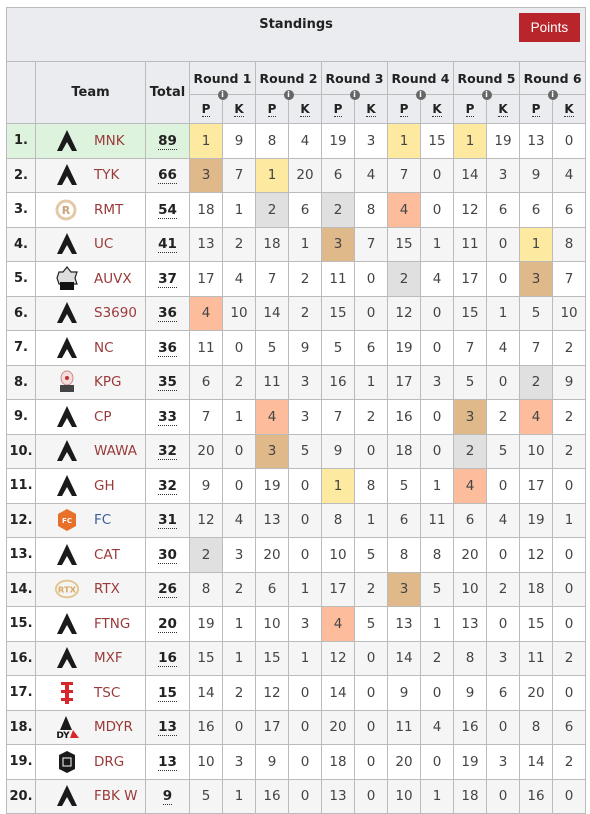 This screenshot has width=590, height=814. Describe the element at coordinates (107, 382) in the screenshot. I see `team-name-link: KPG` at that location.